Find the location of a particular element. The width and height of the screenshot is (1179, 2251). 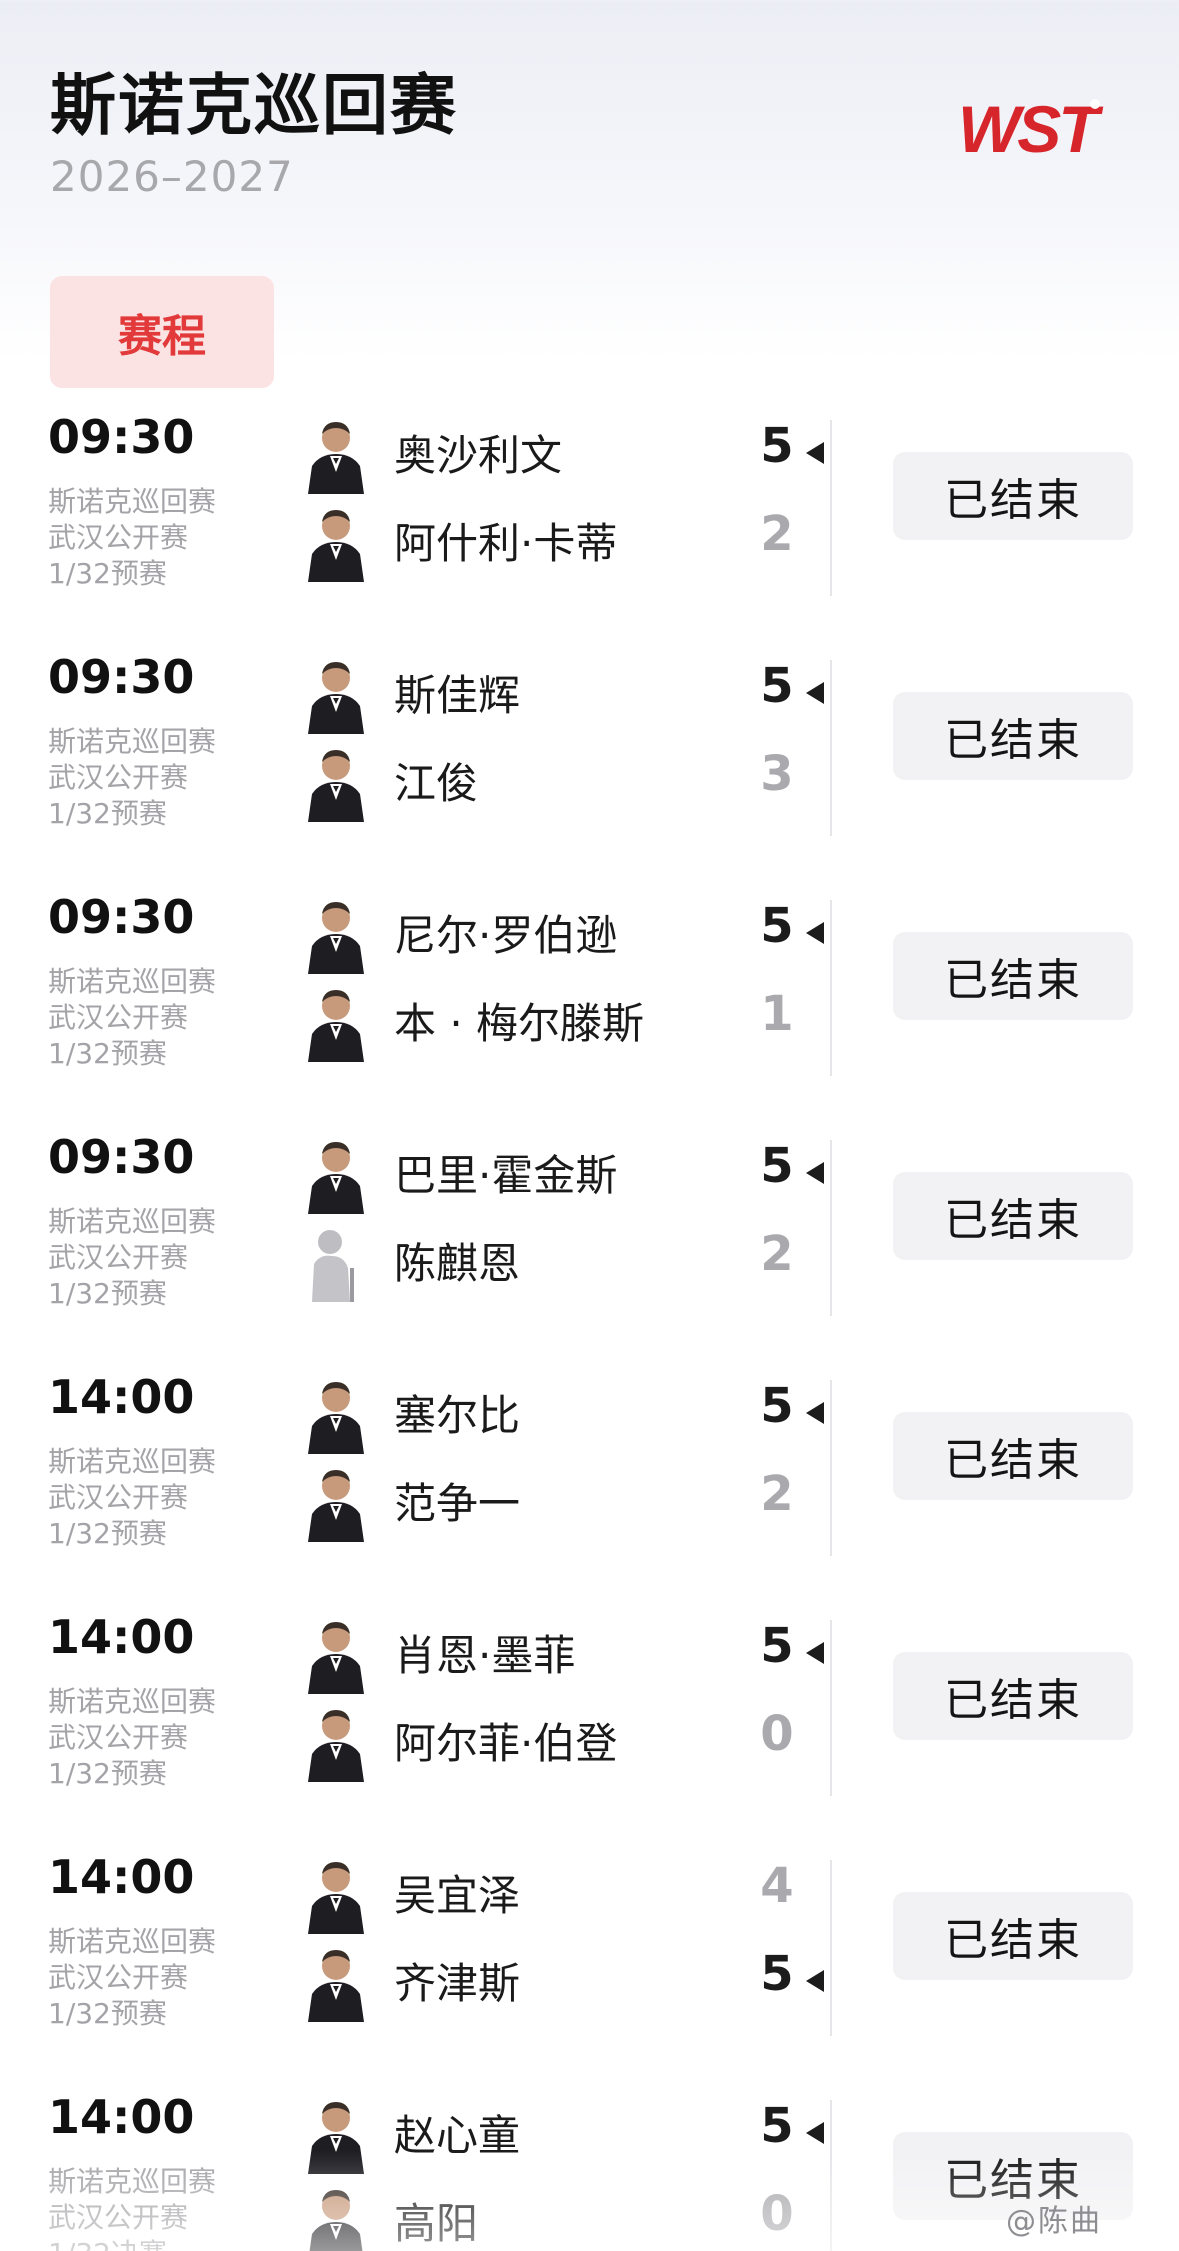

player-score: 1 is located at coordinates (777, 1014).